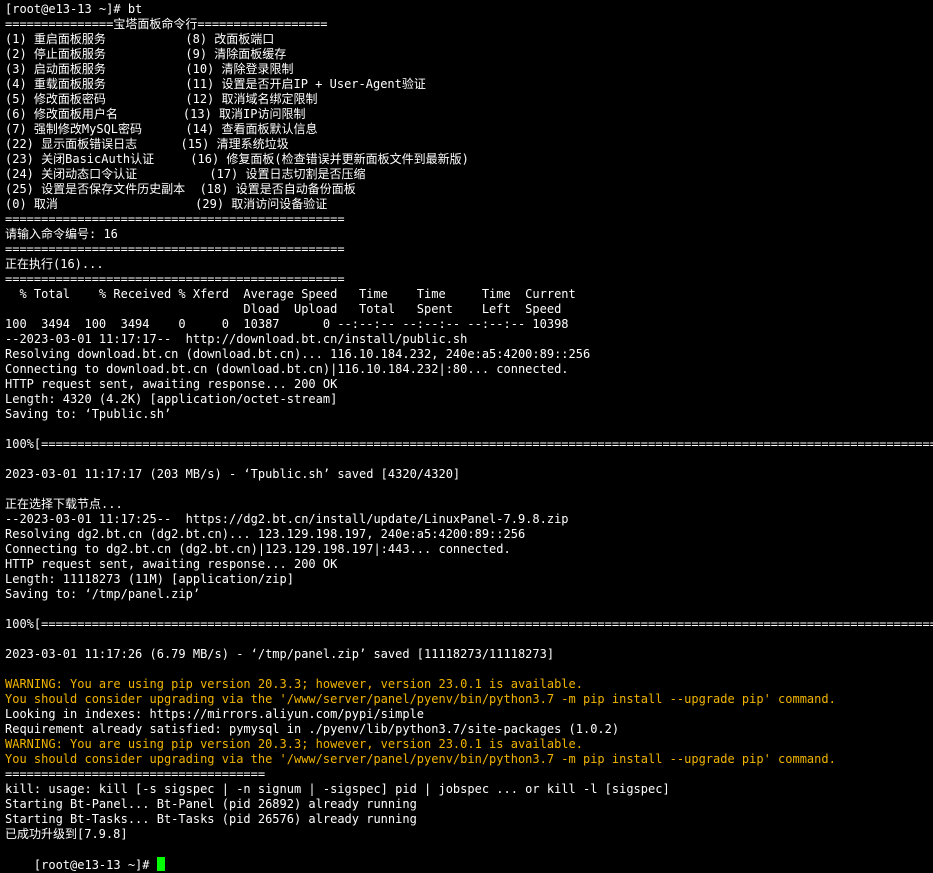 The width and height of the screenshot is (933, 873). What do you see at coordinates (149, 69) in the screenshot?
I see `terminal-line: (3) 启动面板服务 (10) 清除登录限制` at bounding box center [149, 69].